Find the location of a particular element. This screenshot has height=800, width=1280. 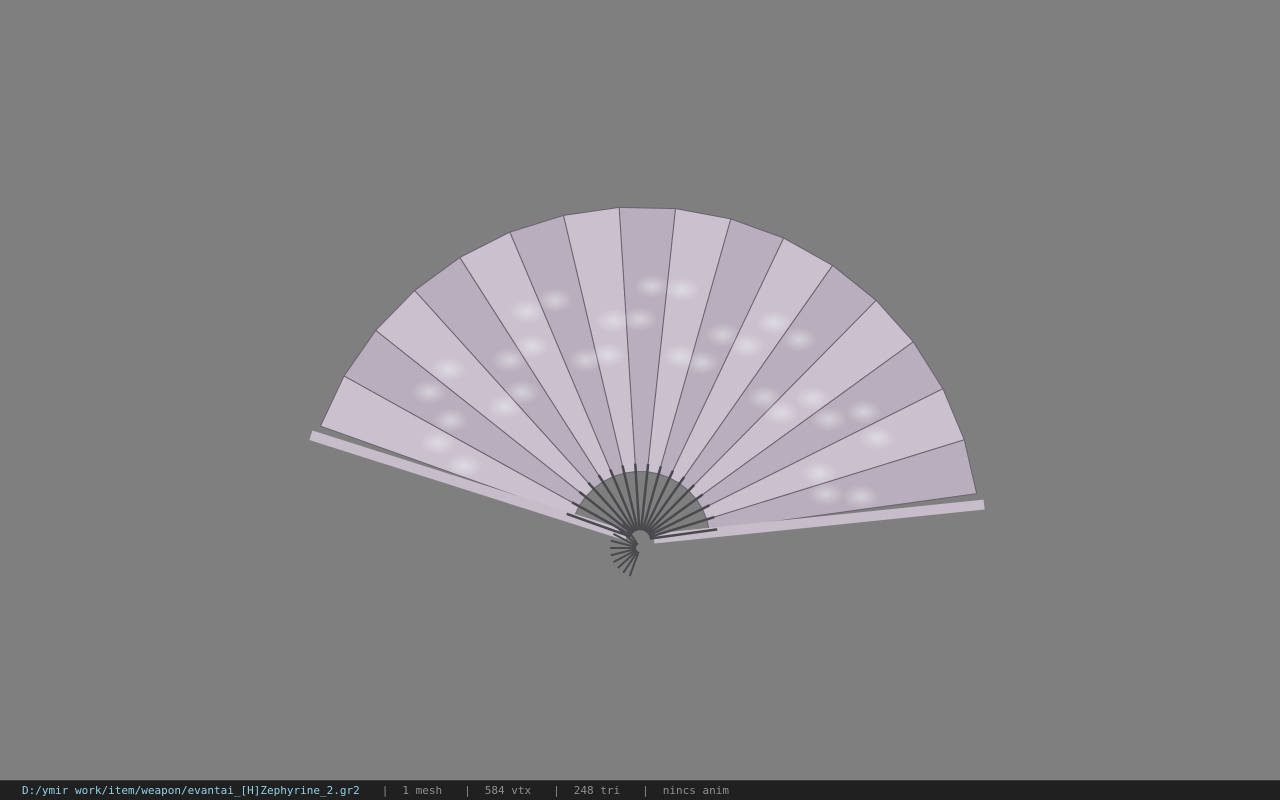

mesh-count: 1 mesh is located at coordinates (422, 790).